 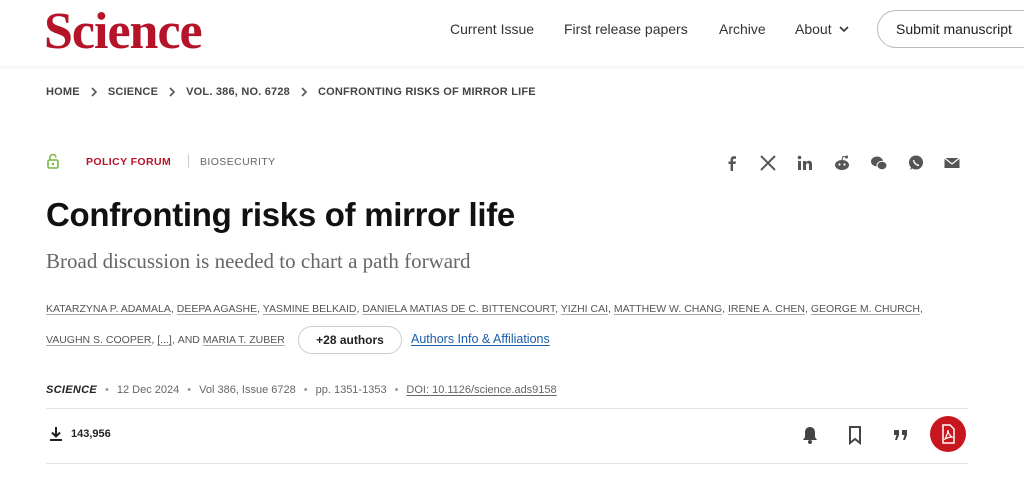 What do you see at coordinates (238, 92) in the screenshot?
I see `breadcrumb-volume: VOL. 386, NO. 6728` at bounding box center [238, 92].